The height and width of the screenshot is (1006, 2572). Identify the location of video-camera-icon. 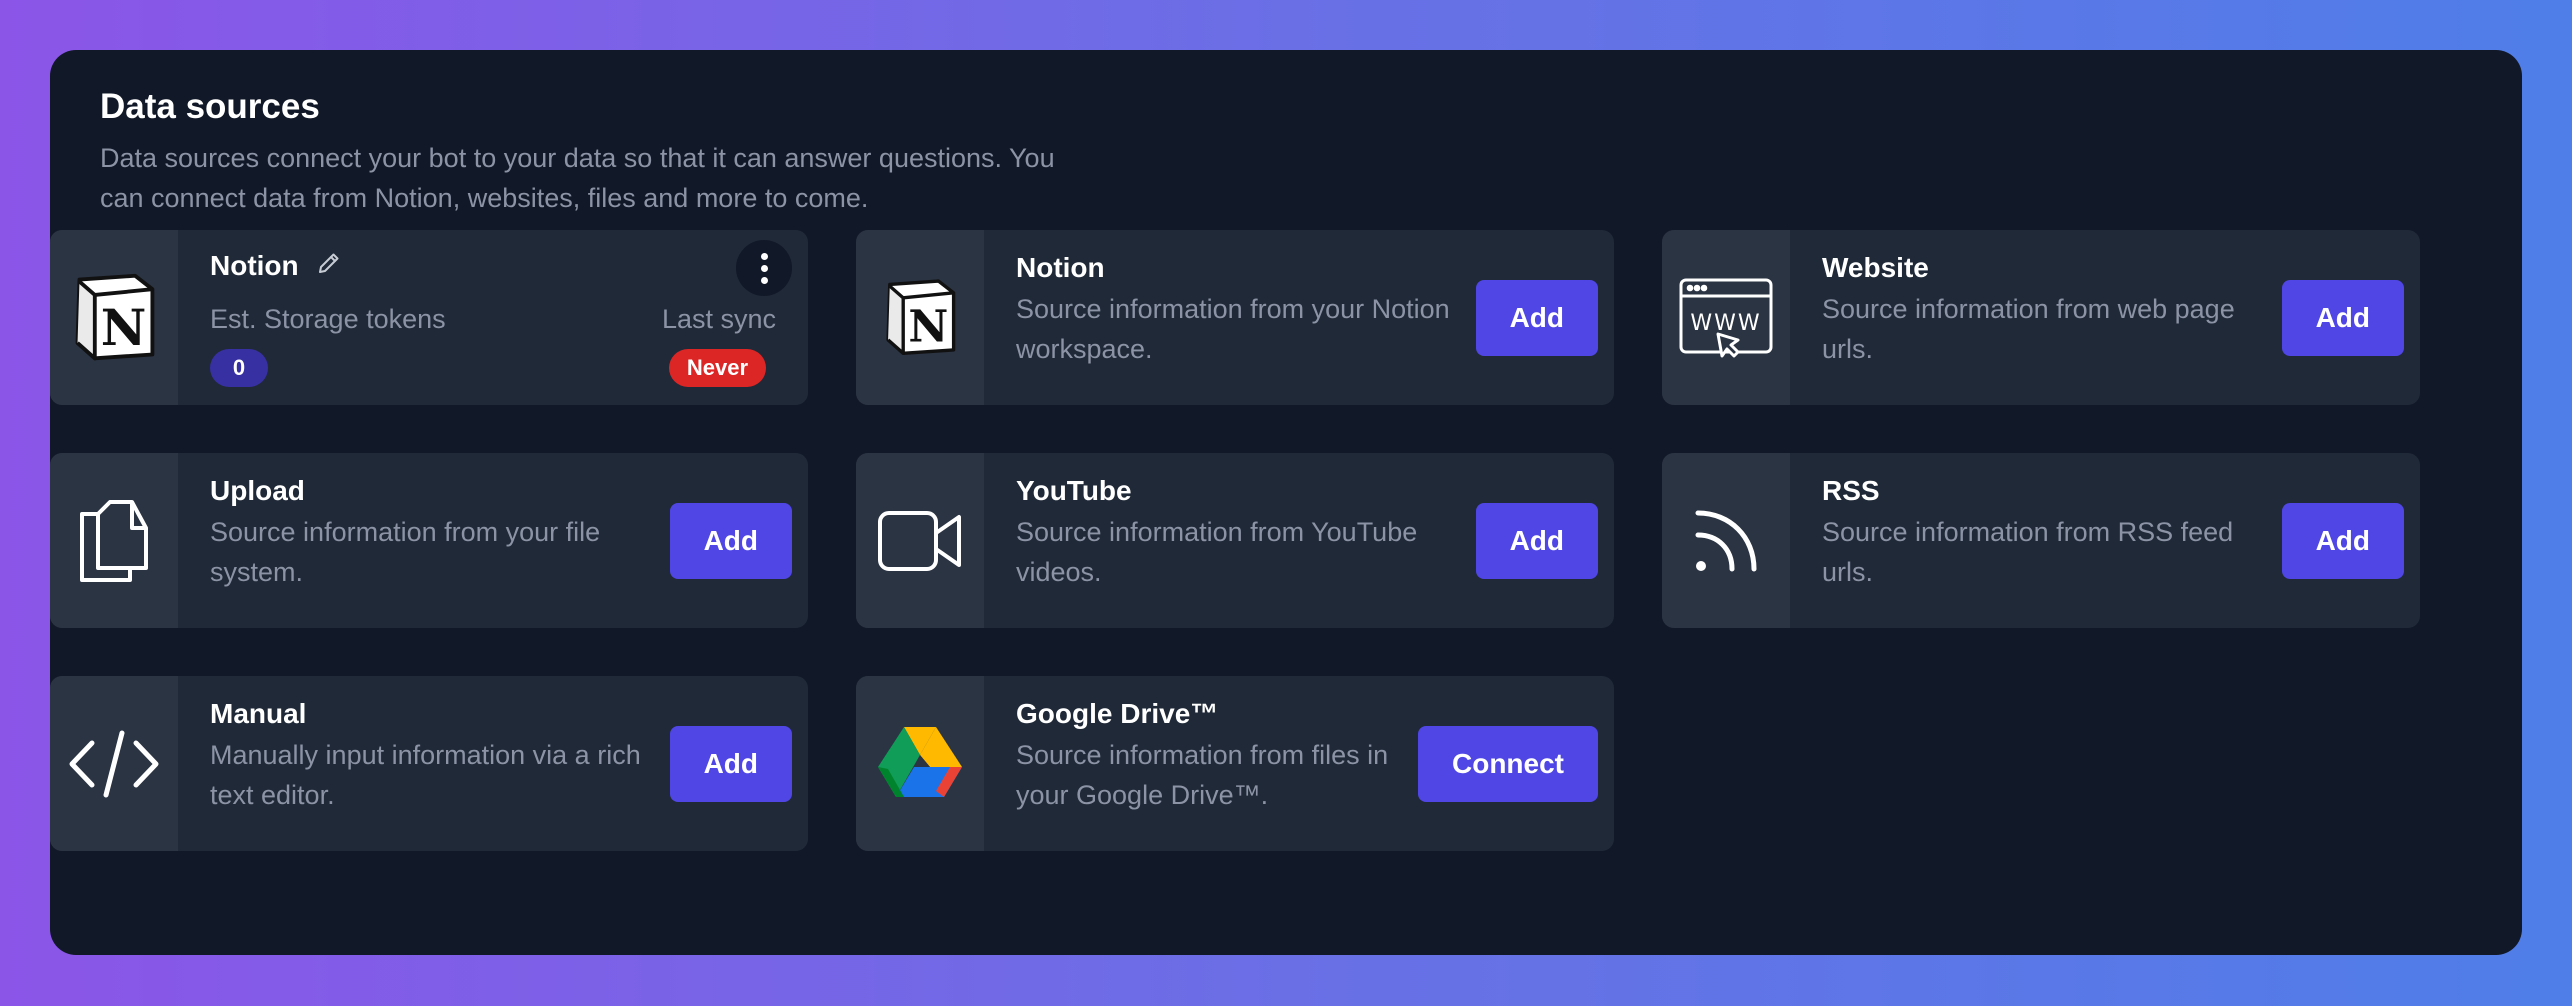
(920, 540).